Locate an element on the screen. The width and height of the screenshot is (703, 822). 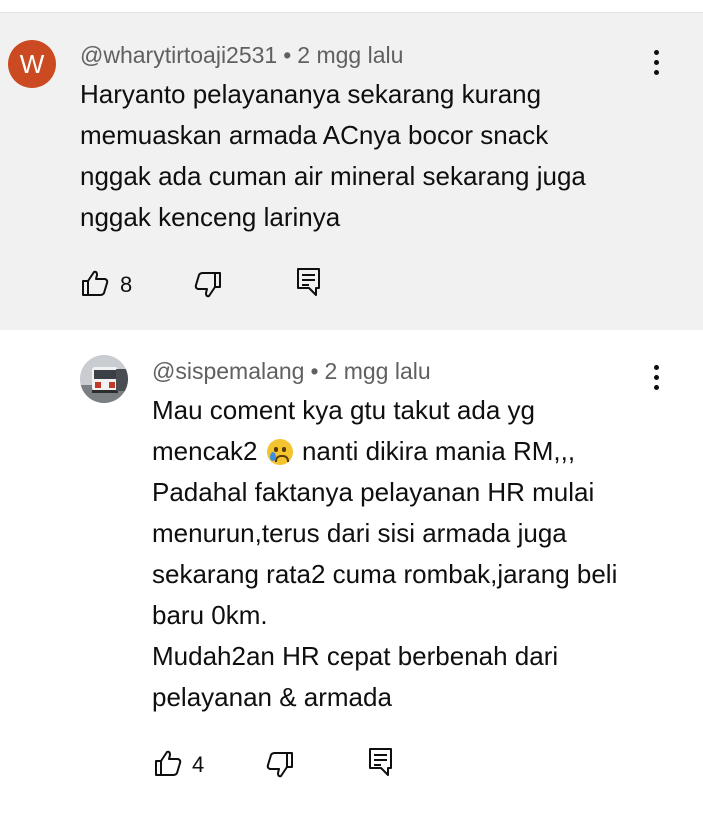
author-handle: @sispemalang is located at coordinates (228, 371).